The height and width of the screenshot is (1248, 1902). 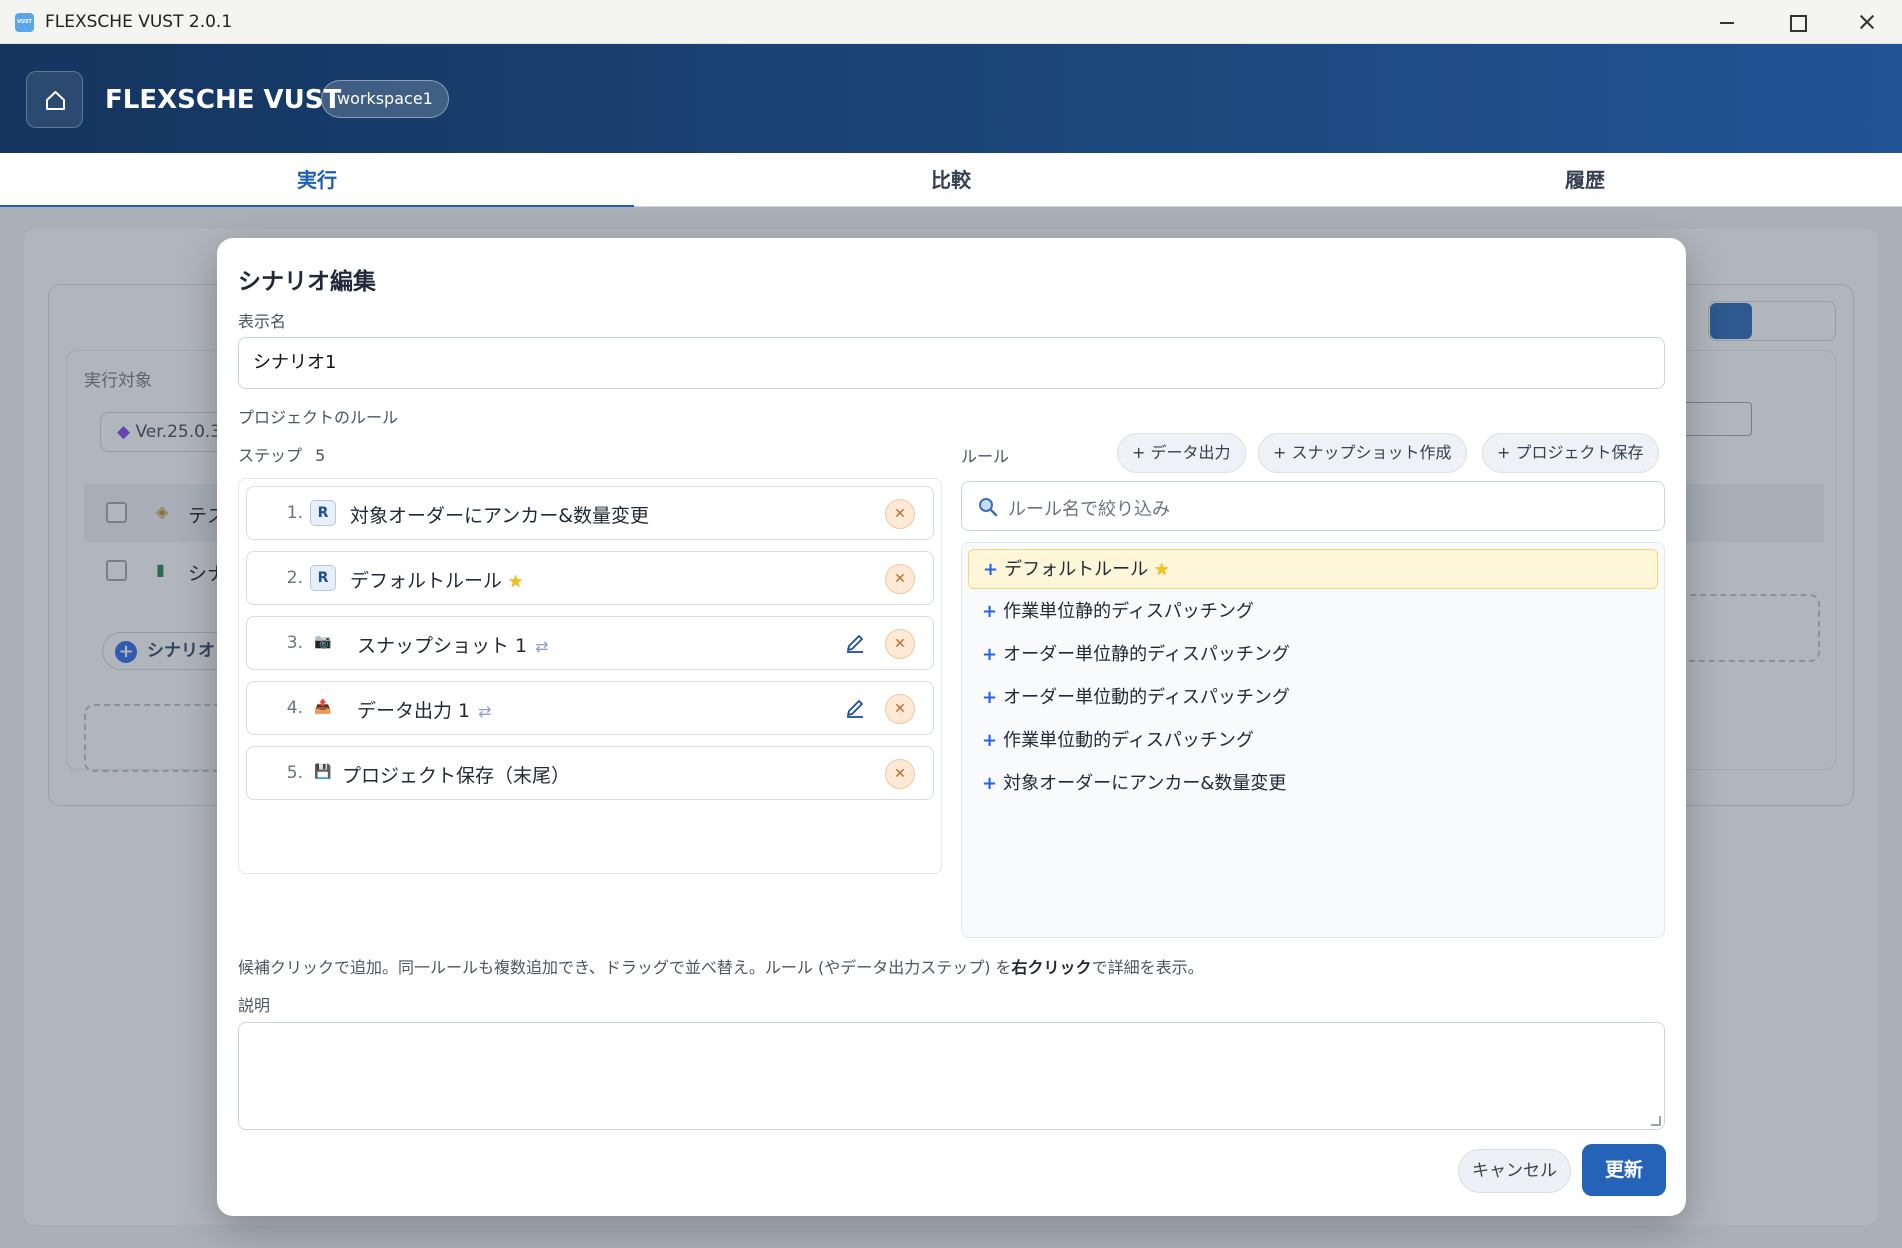 I want to click on tab-compare-label: 比較, so click(x=951, y=180).